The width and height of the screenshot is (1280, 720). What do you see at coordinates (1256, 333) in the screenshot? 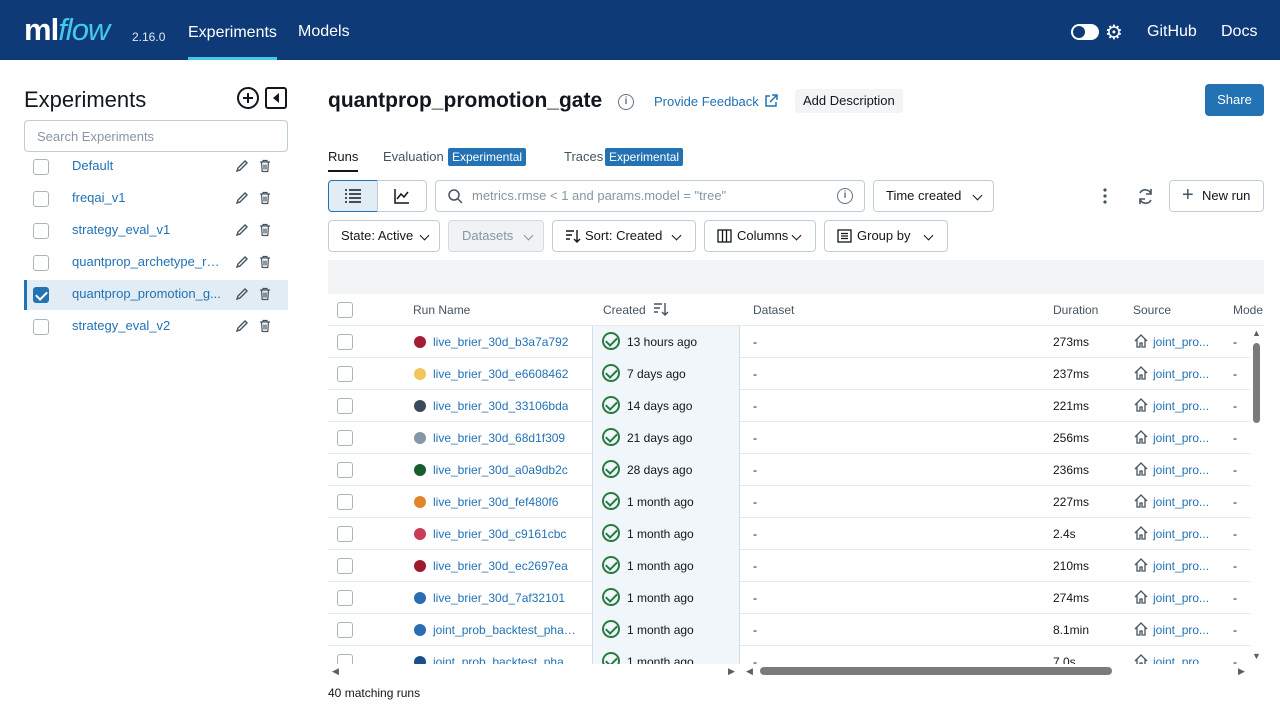
I see `scroll-up-arrow-icon: ▲` at bounding box center [1256, 333].